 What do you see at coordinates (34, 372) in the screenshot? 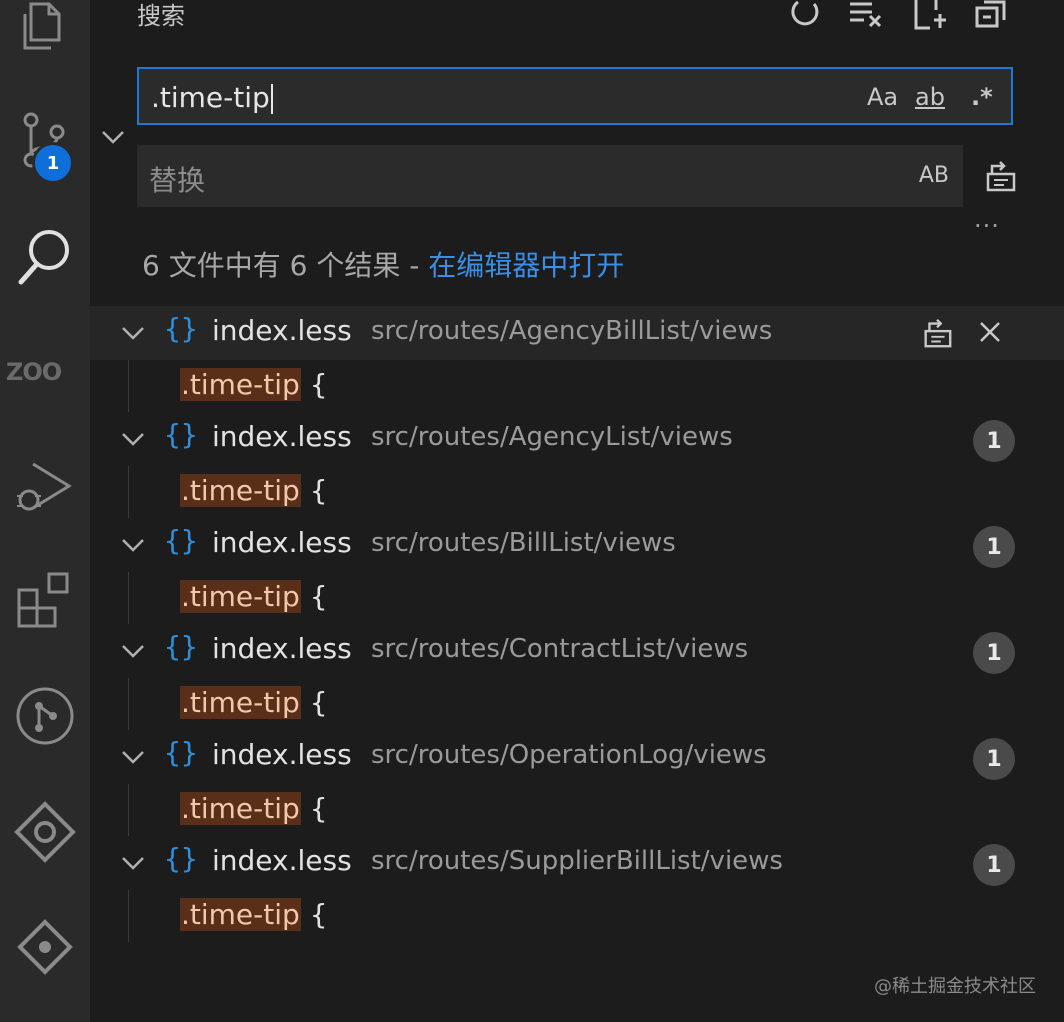
I see `zoo-icon: ZOO` at bounding box center [34, 372].